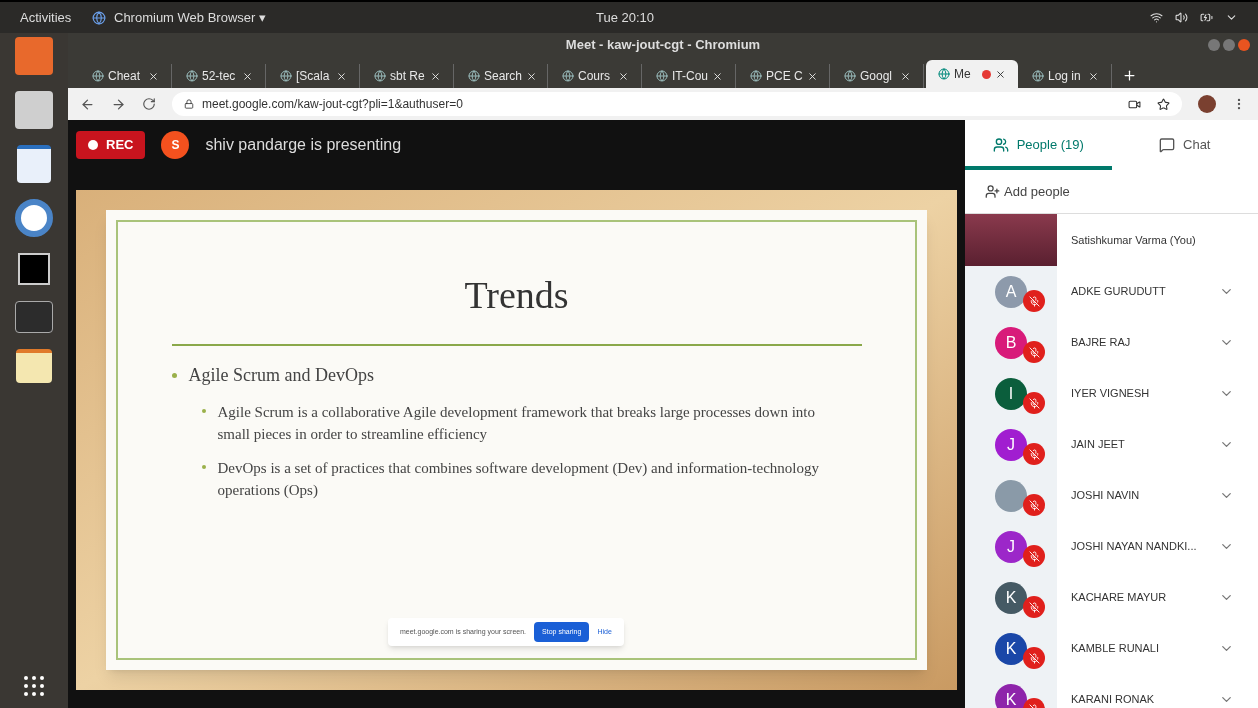  What do you see at coordinates (1011, 444) in the screenshot?
I see `avatar-initial: J` at bounding box center [1011, 444].